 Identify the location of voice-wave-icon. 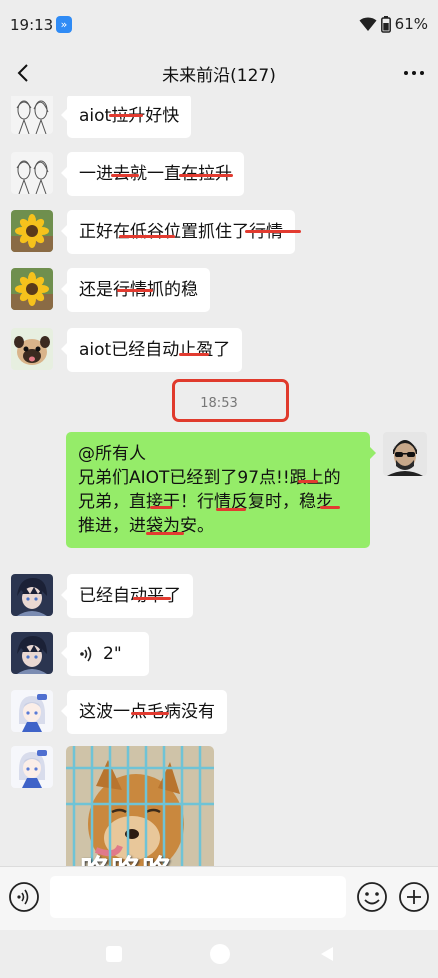
(86, 654).